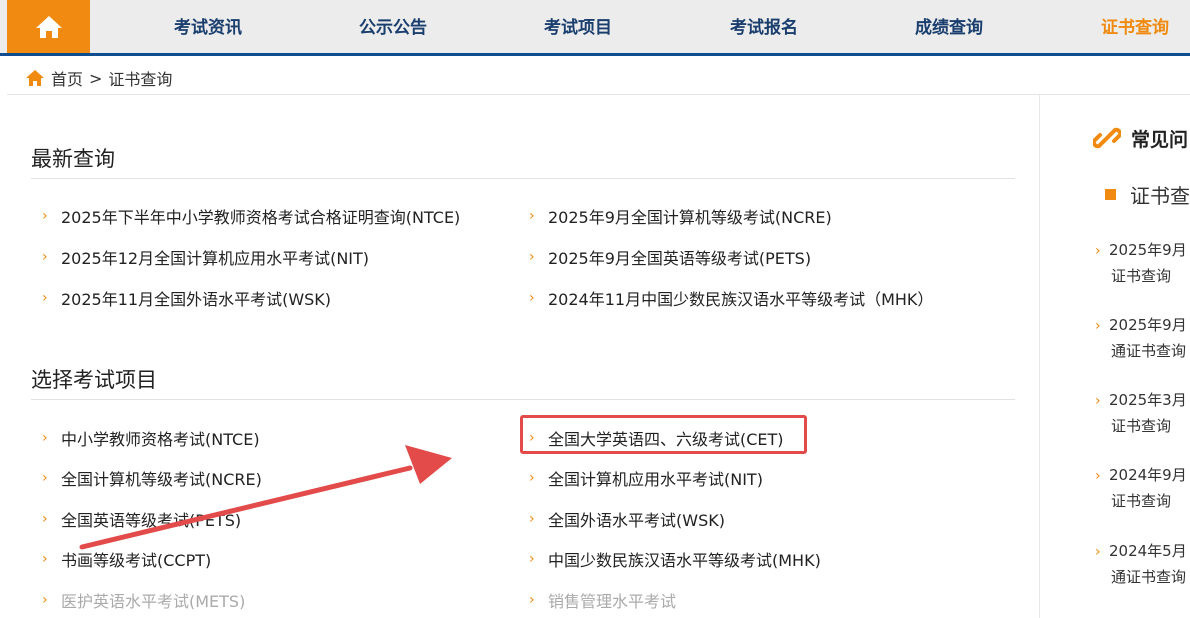 This screenshot has width=1190, height=618. What do you see at coordinates (1141, 338) in the screenshot?
I see `sidebar-link: › 2025年9月 通证书查询` at bounding box center [1141, 338].